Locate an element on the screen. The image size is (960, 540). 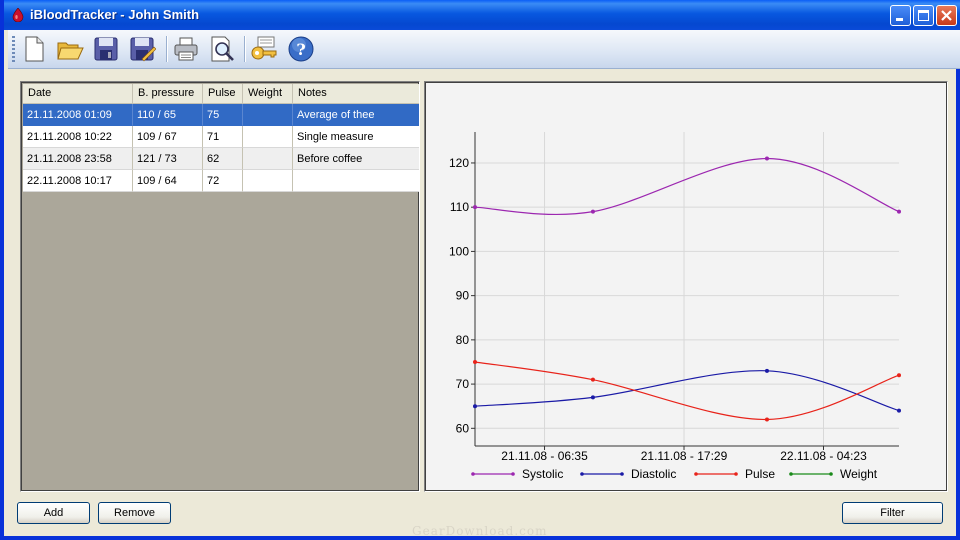
table-row: 22.11.2008 10:17 109 / 64 72 is located at coordinates (221, 181).